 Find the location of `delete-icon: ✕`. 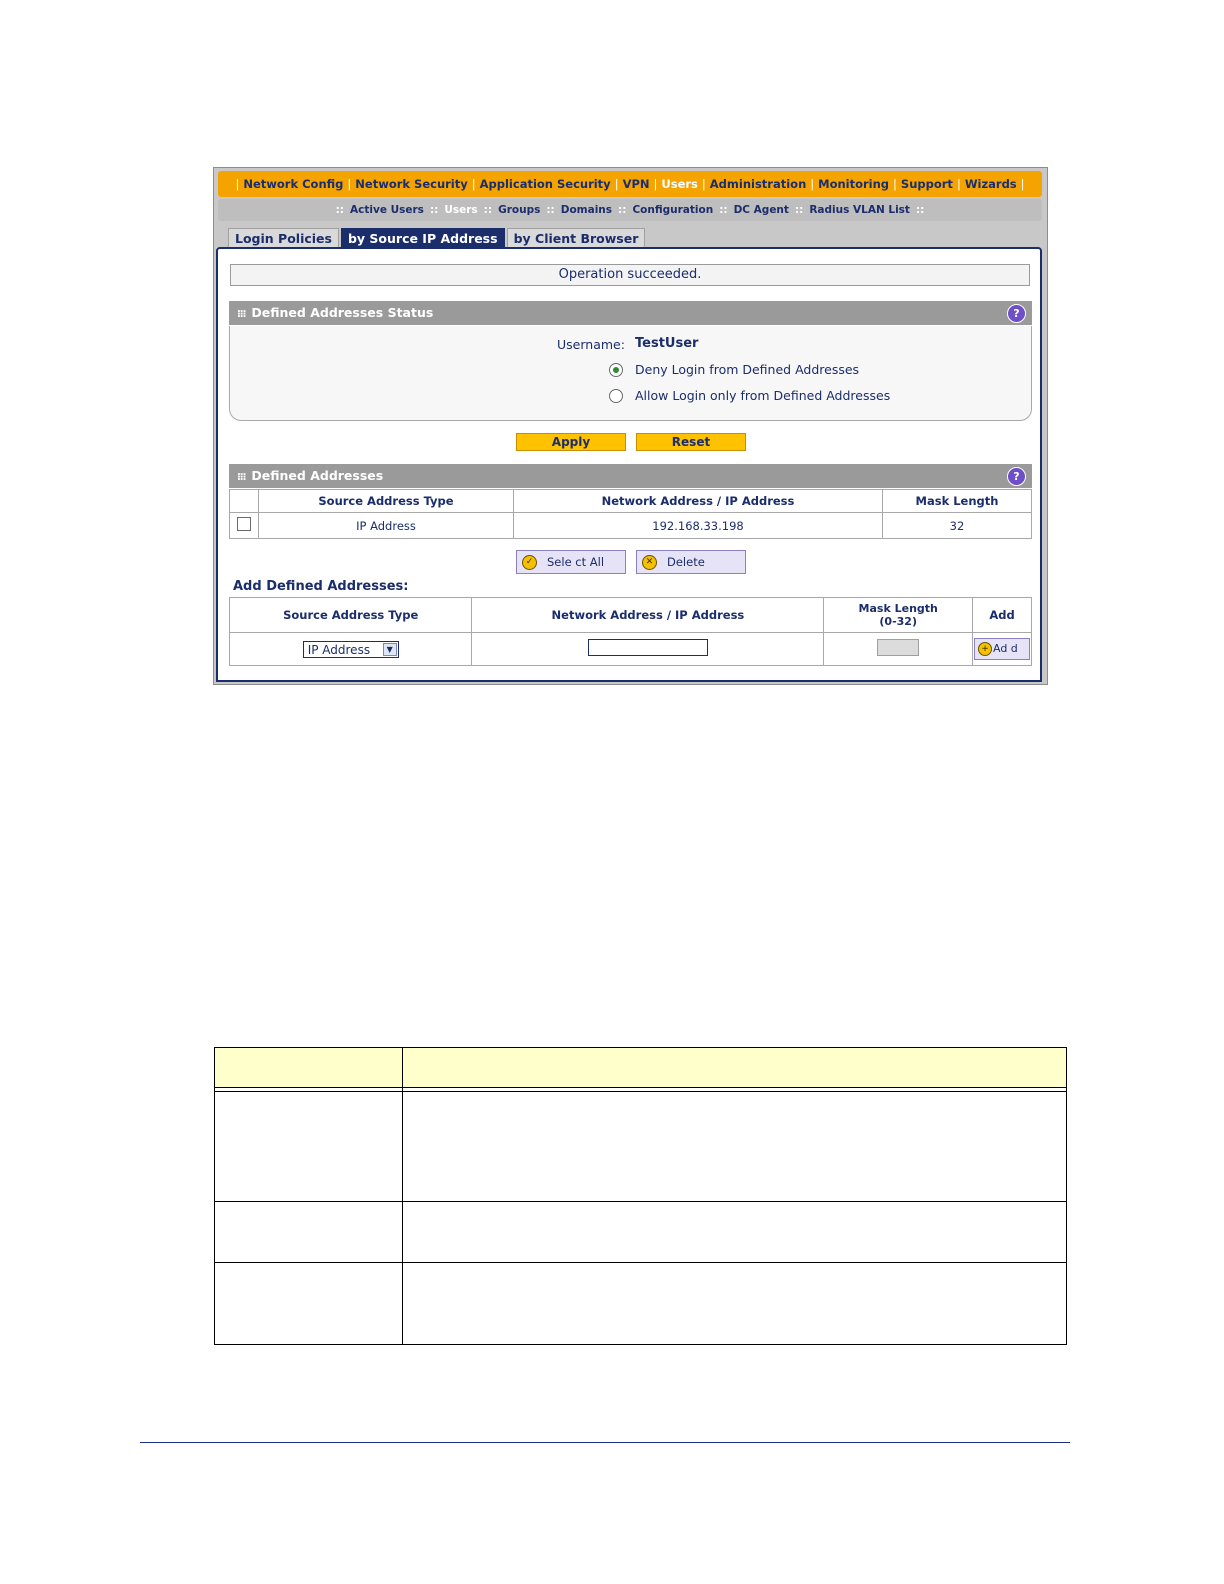

delete-icon: ✕ is located at coordinates (649, 562).